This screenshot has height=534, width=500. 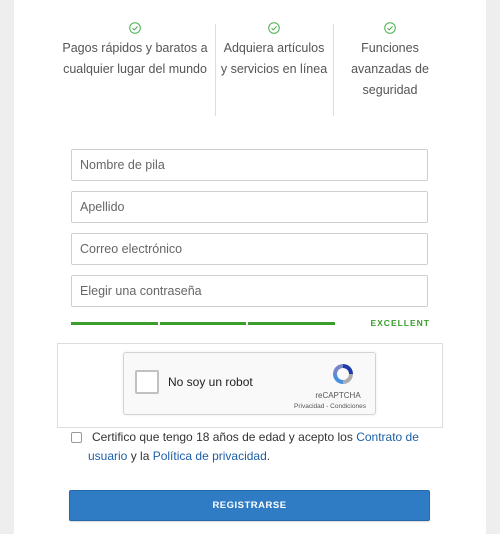 I want to click on password-field, so click(x=249, y=291).